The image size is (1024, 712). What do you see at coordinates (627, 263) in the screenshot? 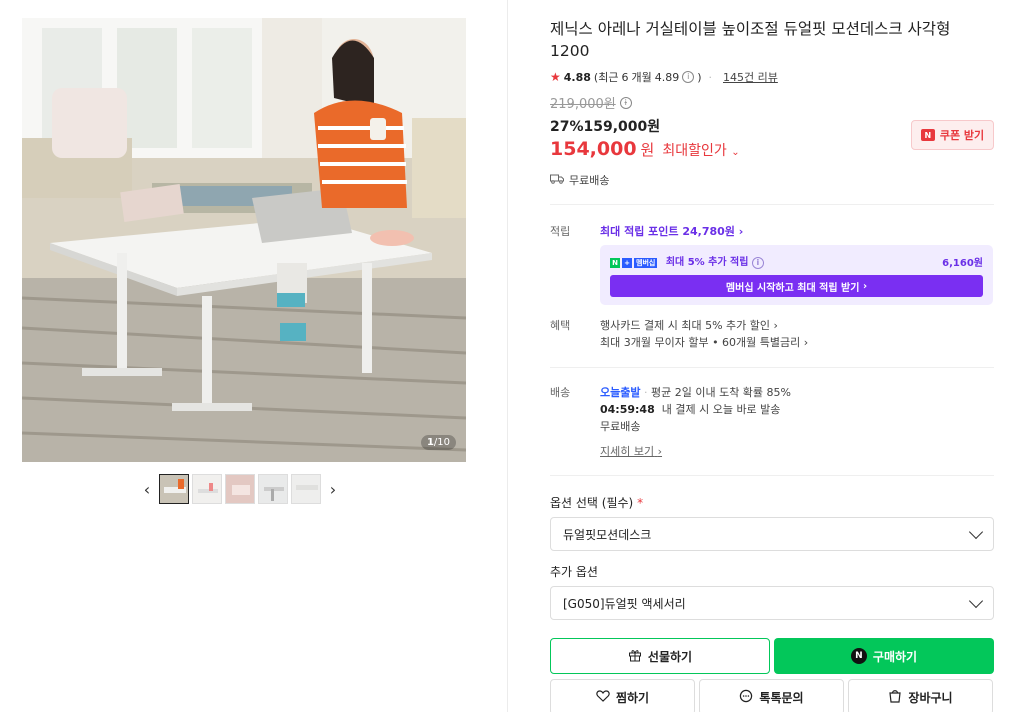
I see `plus-icon: +` at bounding box center [627, 263].